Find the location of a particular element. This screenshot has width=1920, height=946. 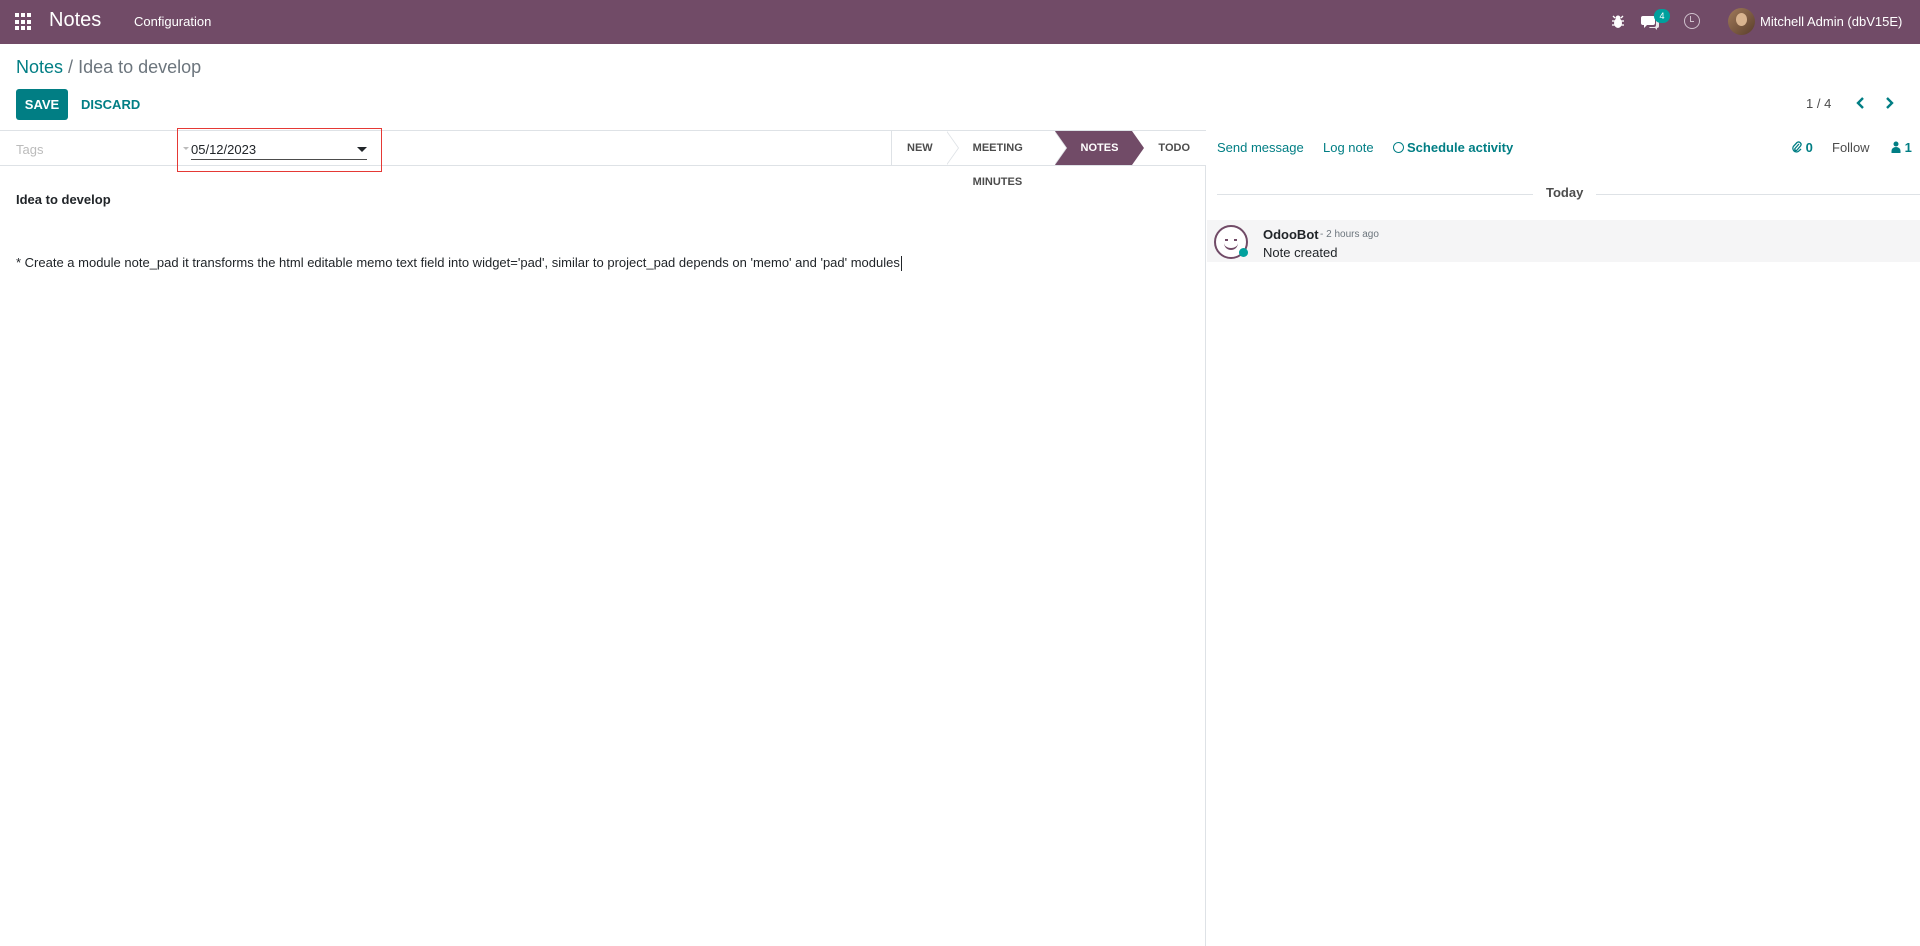

send-message-button: Send message is located at coordinates (1260, 147).